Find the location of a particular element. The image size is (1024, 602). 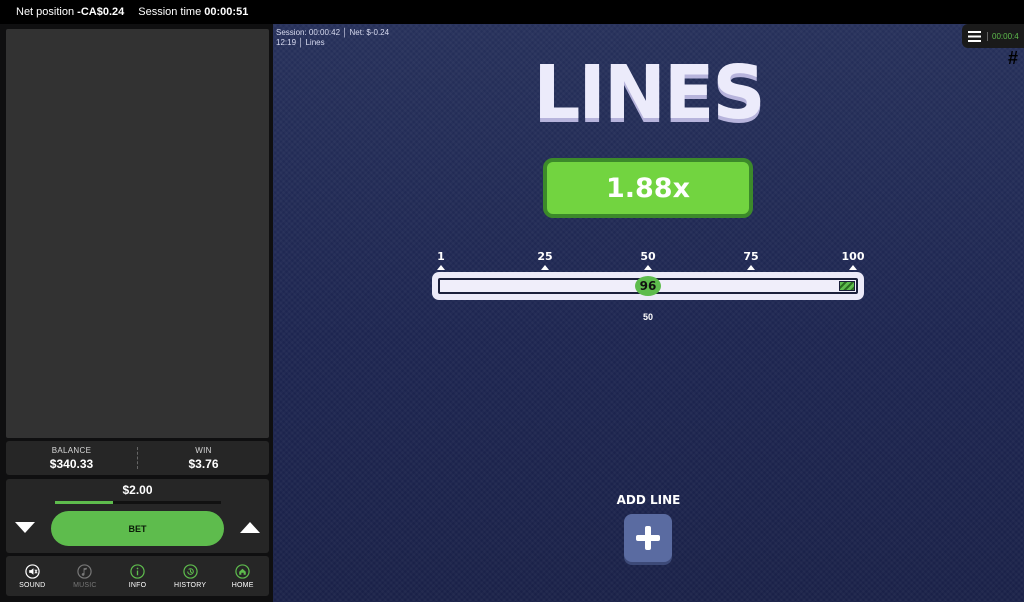

bottom-toolbar: SOUND MUSIC INFO HISTORY HOME is located at coordinates (137, 576).